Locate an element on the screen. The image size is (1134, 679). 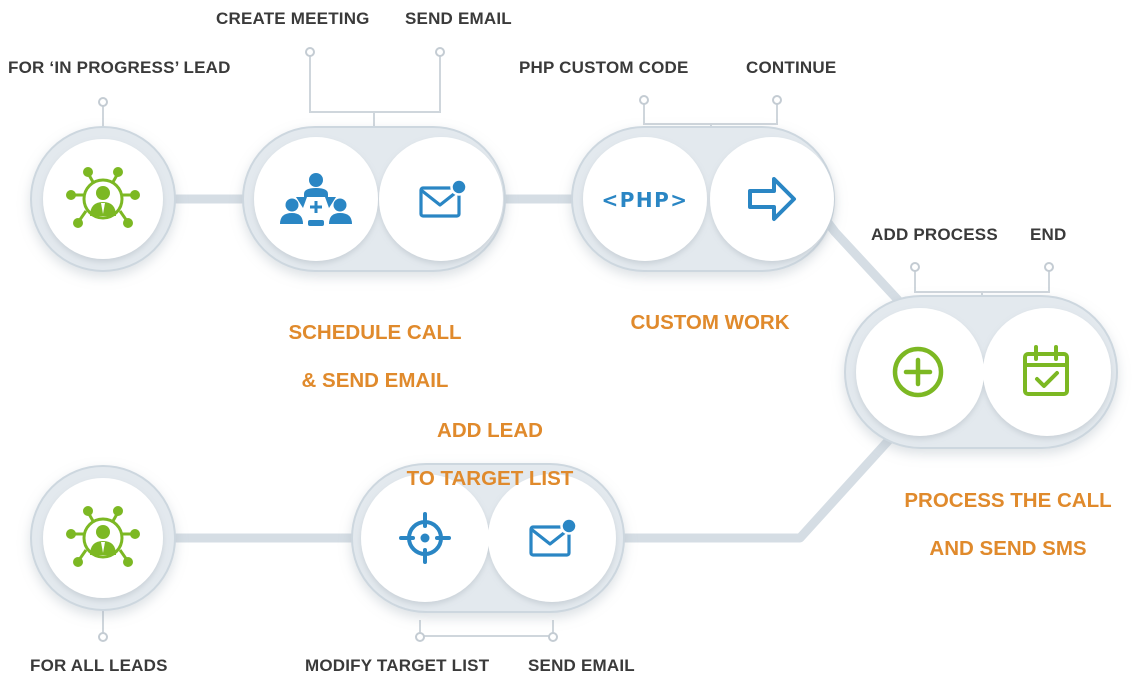
caption-add-process: ADD PROCESS is located at coordinates (934, 234).